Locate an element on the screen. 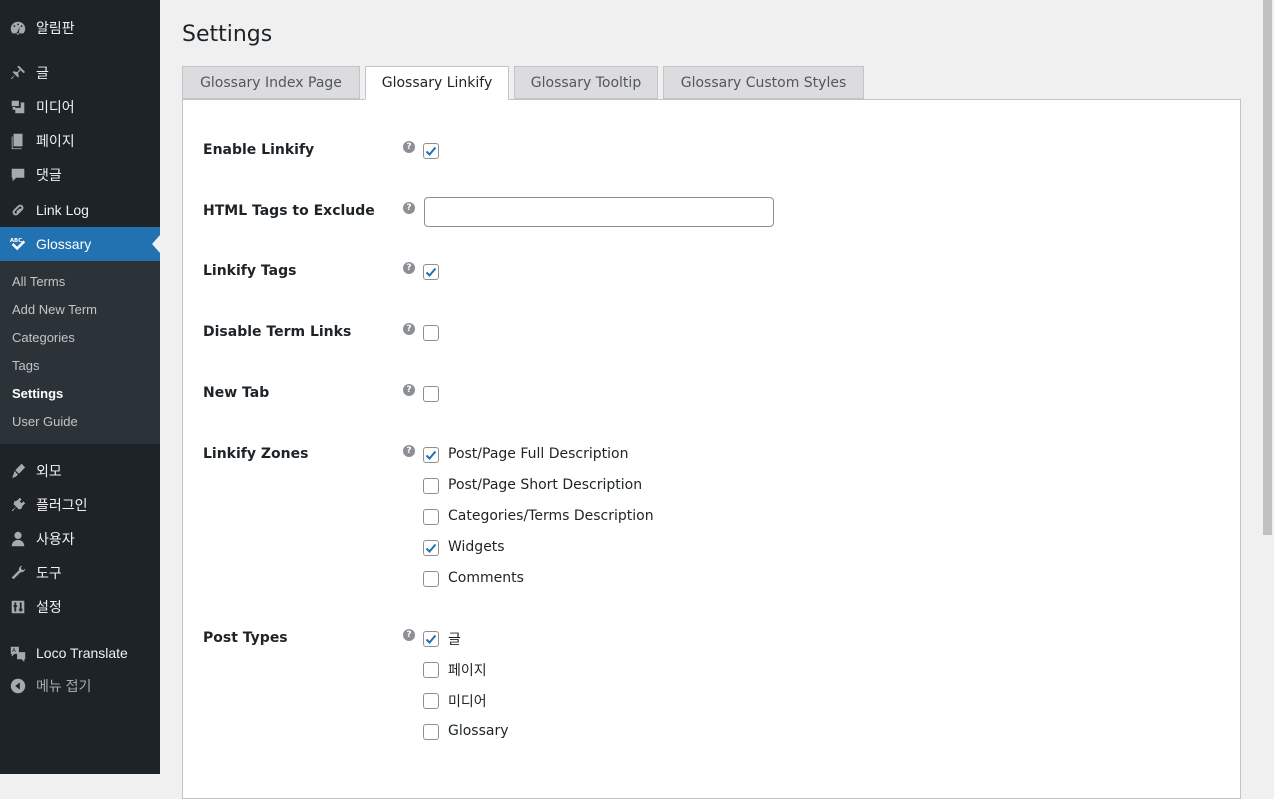  page-title: Settings is located at coordinates (227, 34).